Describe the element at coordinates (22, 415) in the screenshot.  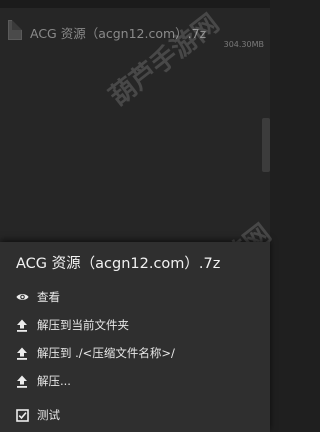
I see `checkbox-icon` at that location.